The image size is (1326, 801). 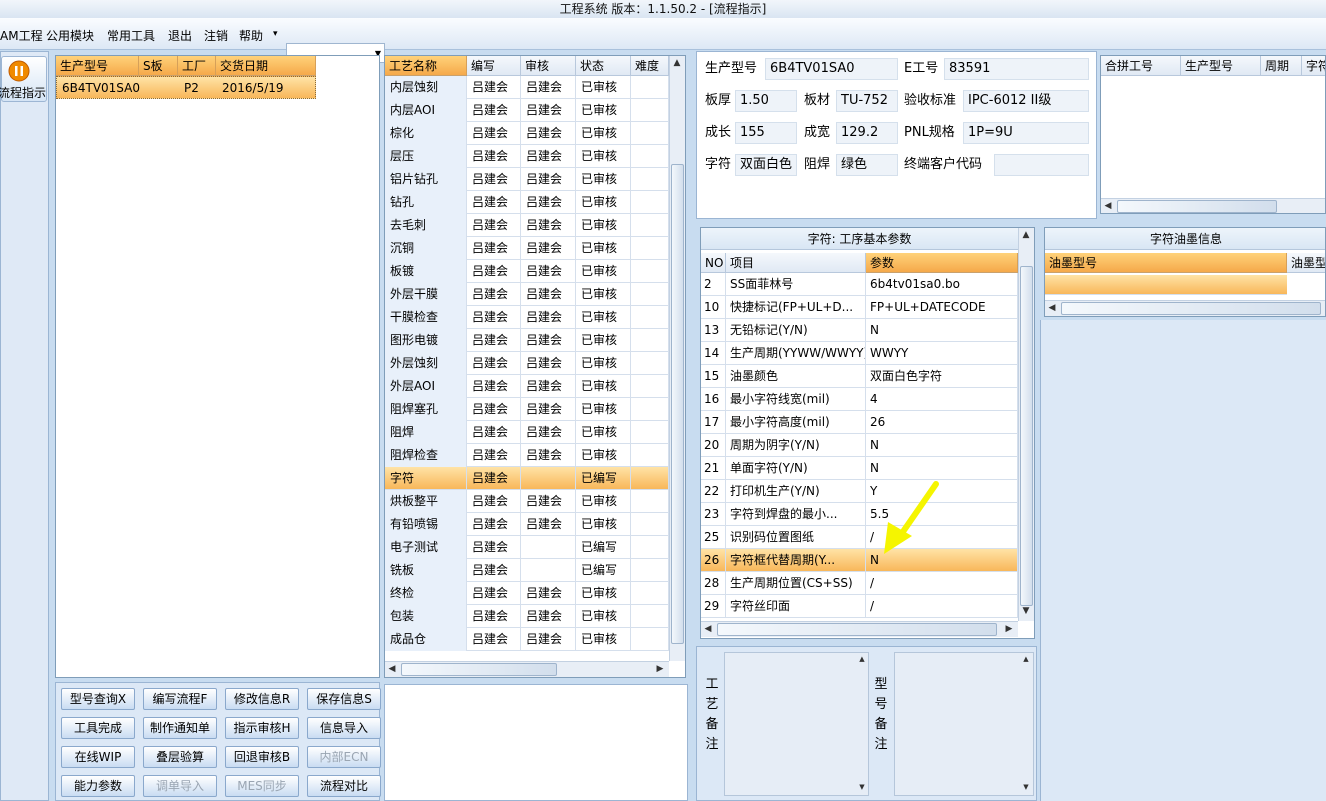 What do you see at coordinates (70, 35) in the screenshot?
I see `menu-common-module: 公用模块` at bounding box center [70, 35].